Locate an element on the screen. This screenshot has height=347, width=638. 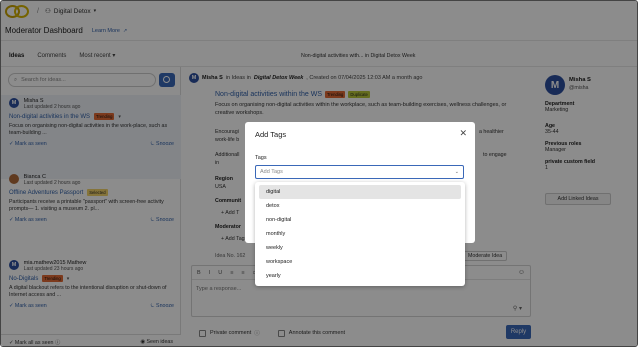
tag-option-weekly: weekly is located at coordinates (360, 248).